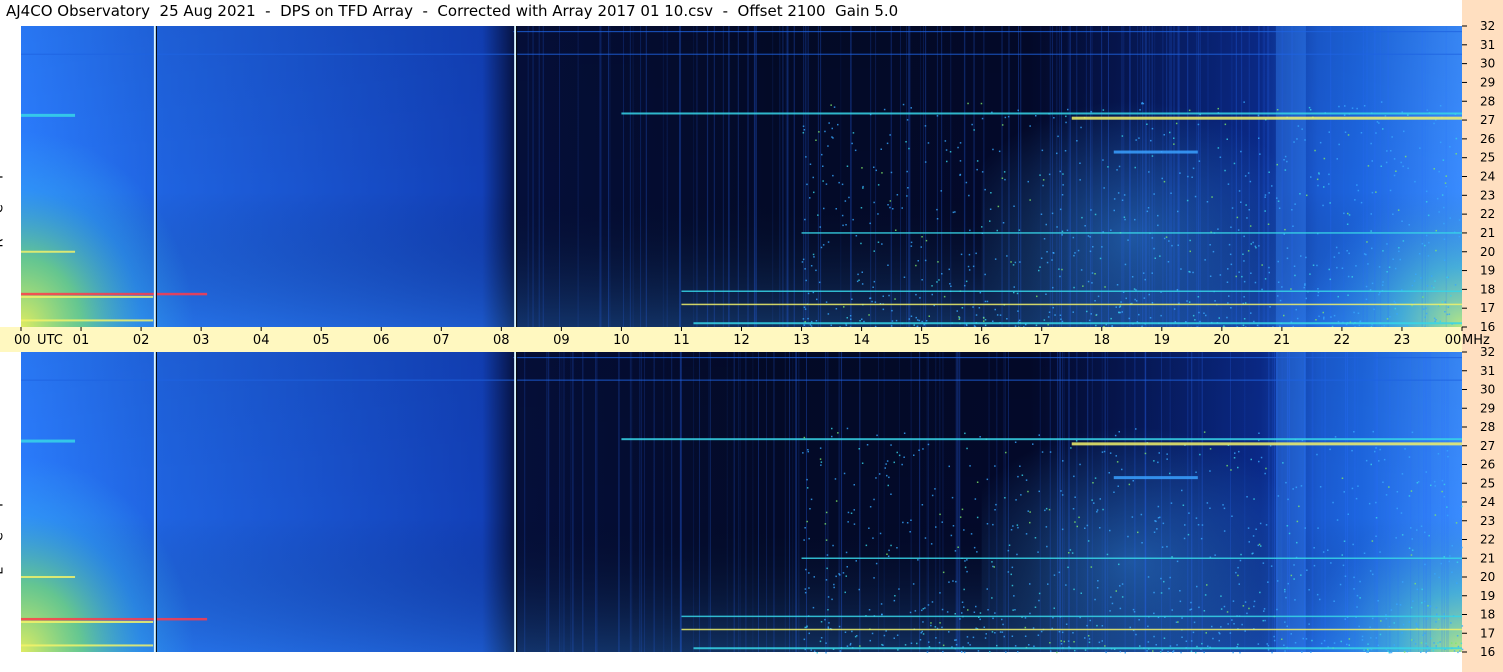 Image resolution: width=1503 pixels, height=672 pixels. Describe the element at coordinates (681, 340) in the screenshot. I see `utc-tick-label: 11` at that location.